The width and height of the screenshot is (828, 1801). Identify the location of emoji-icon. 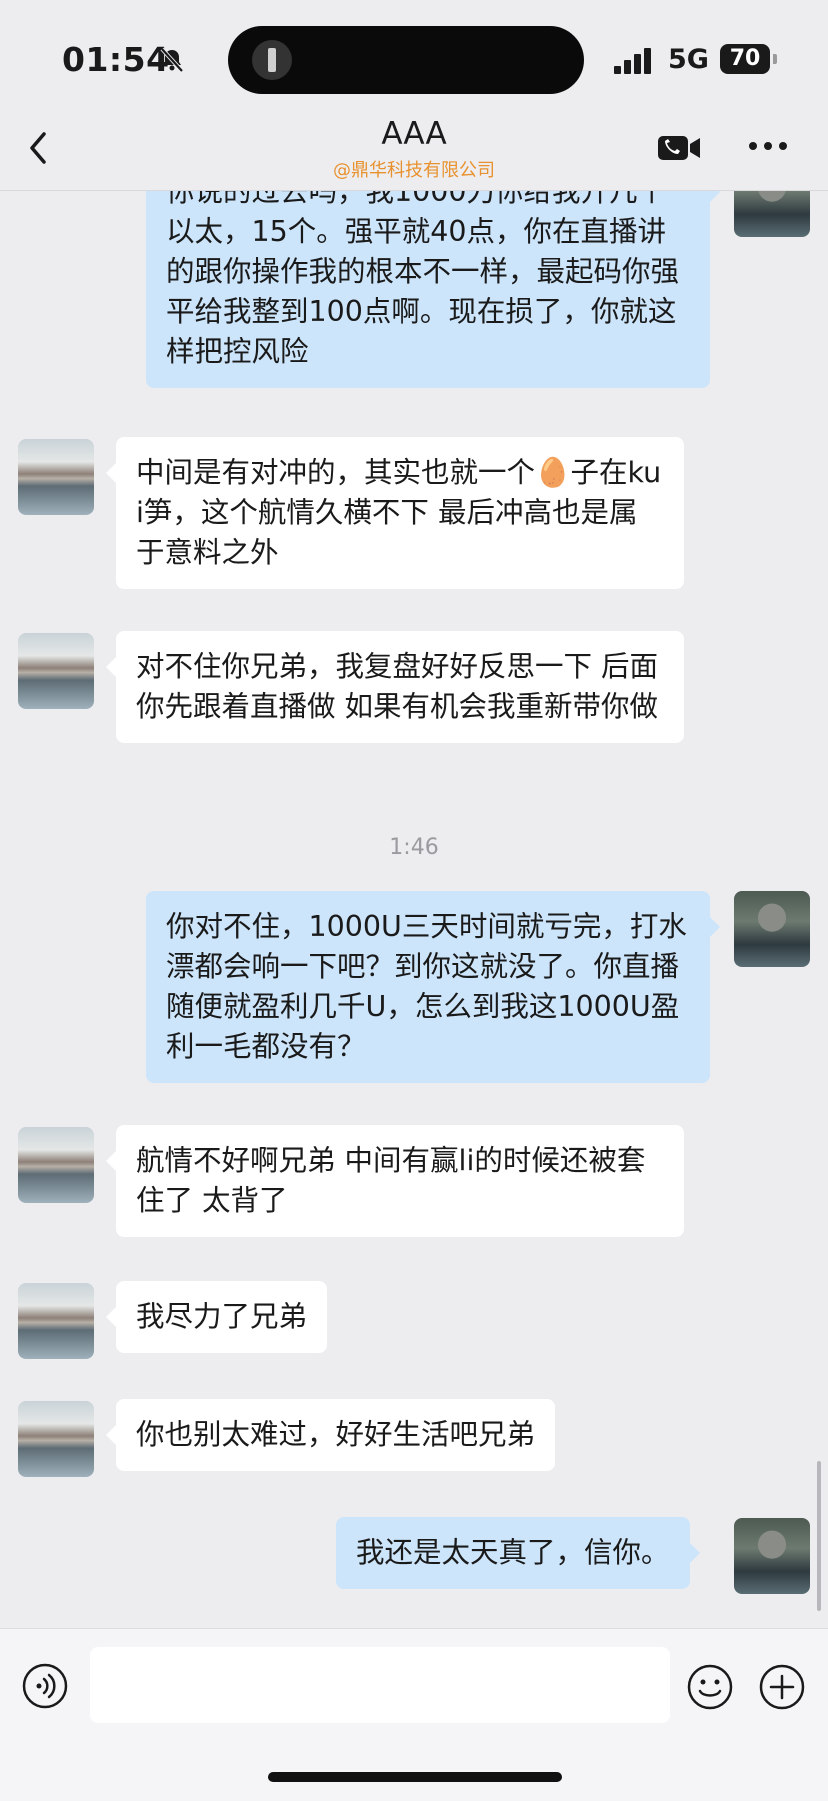
(710, 1687).